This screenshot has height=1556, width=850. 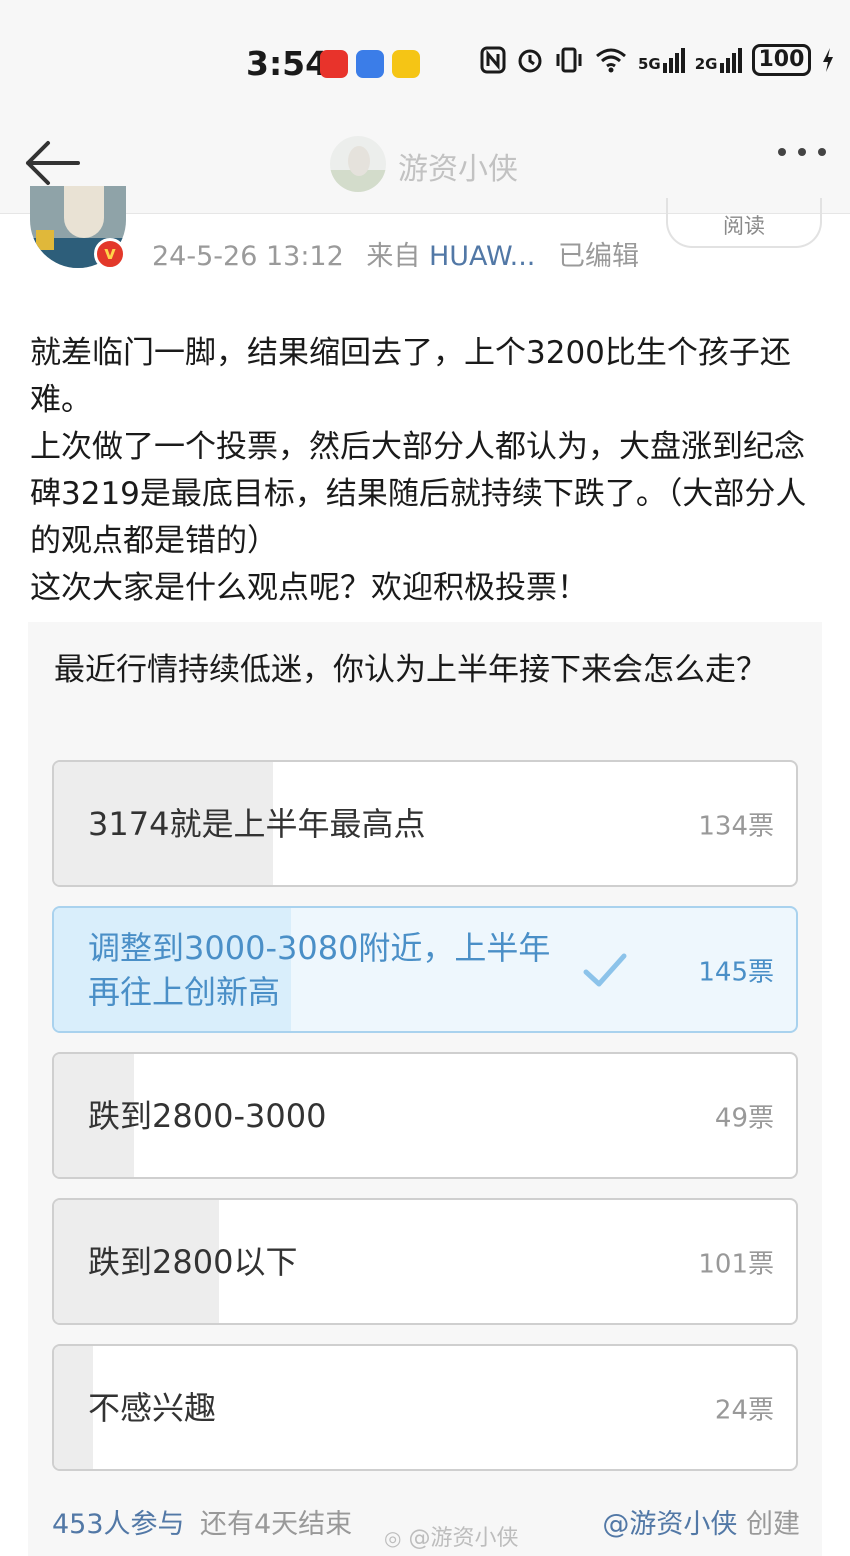 I want to click on poll-participants: 453人参与, so click(x=118, y=1524).